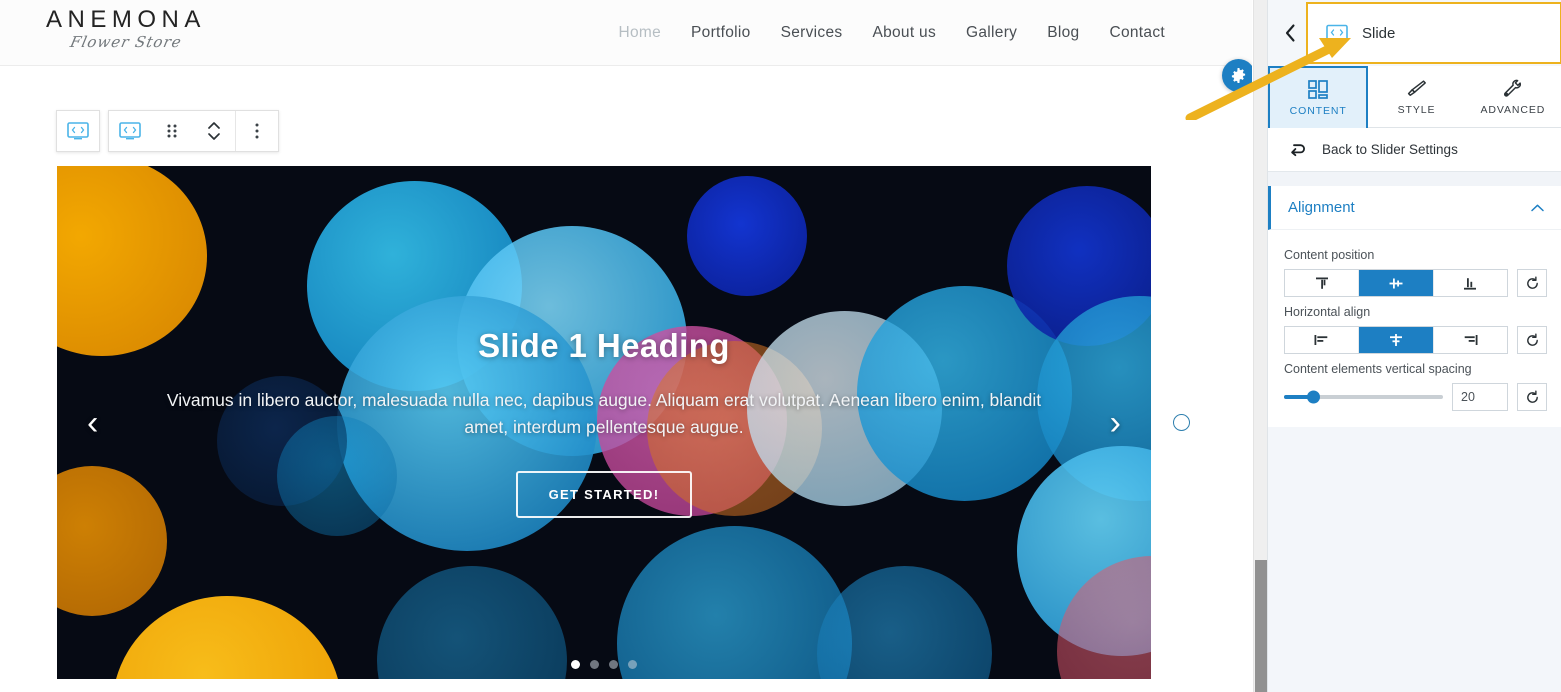  I want to click on content-position-label: Content position, so click(1329, 255).